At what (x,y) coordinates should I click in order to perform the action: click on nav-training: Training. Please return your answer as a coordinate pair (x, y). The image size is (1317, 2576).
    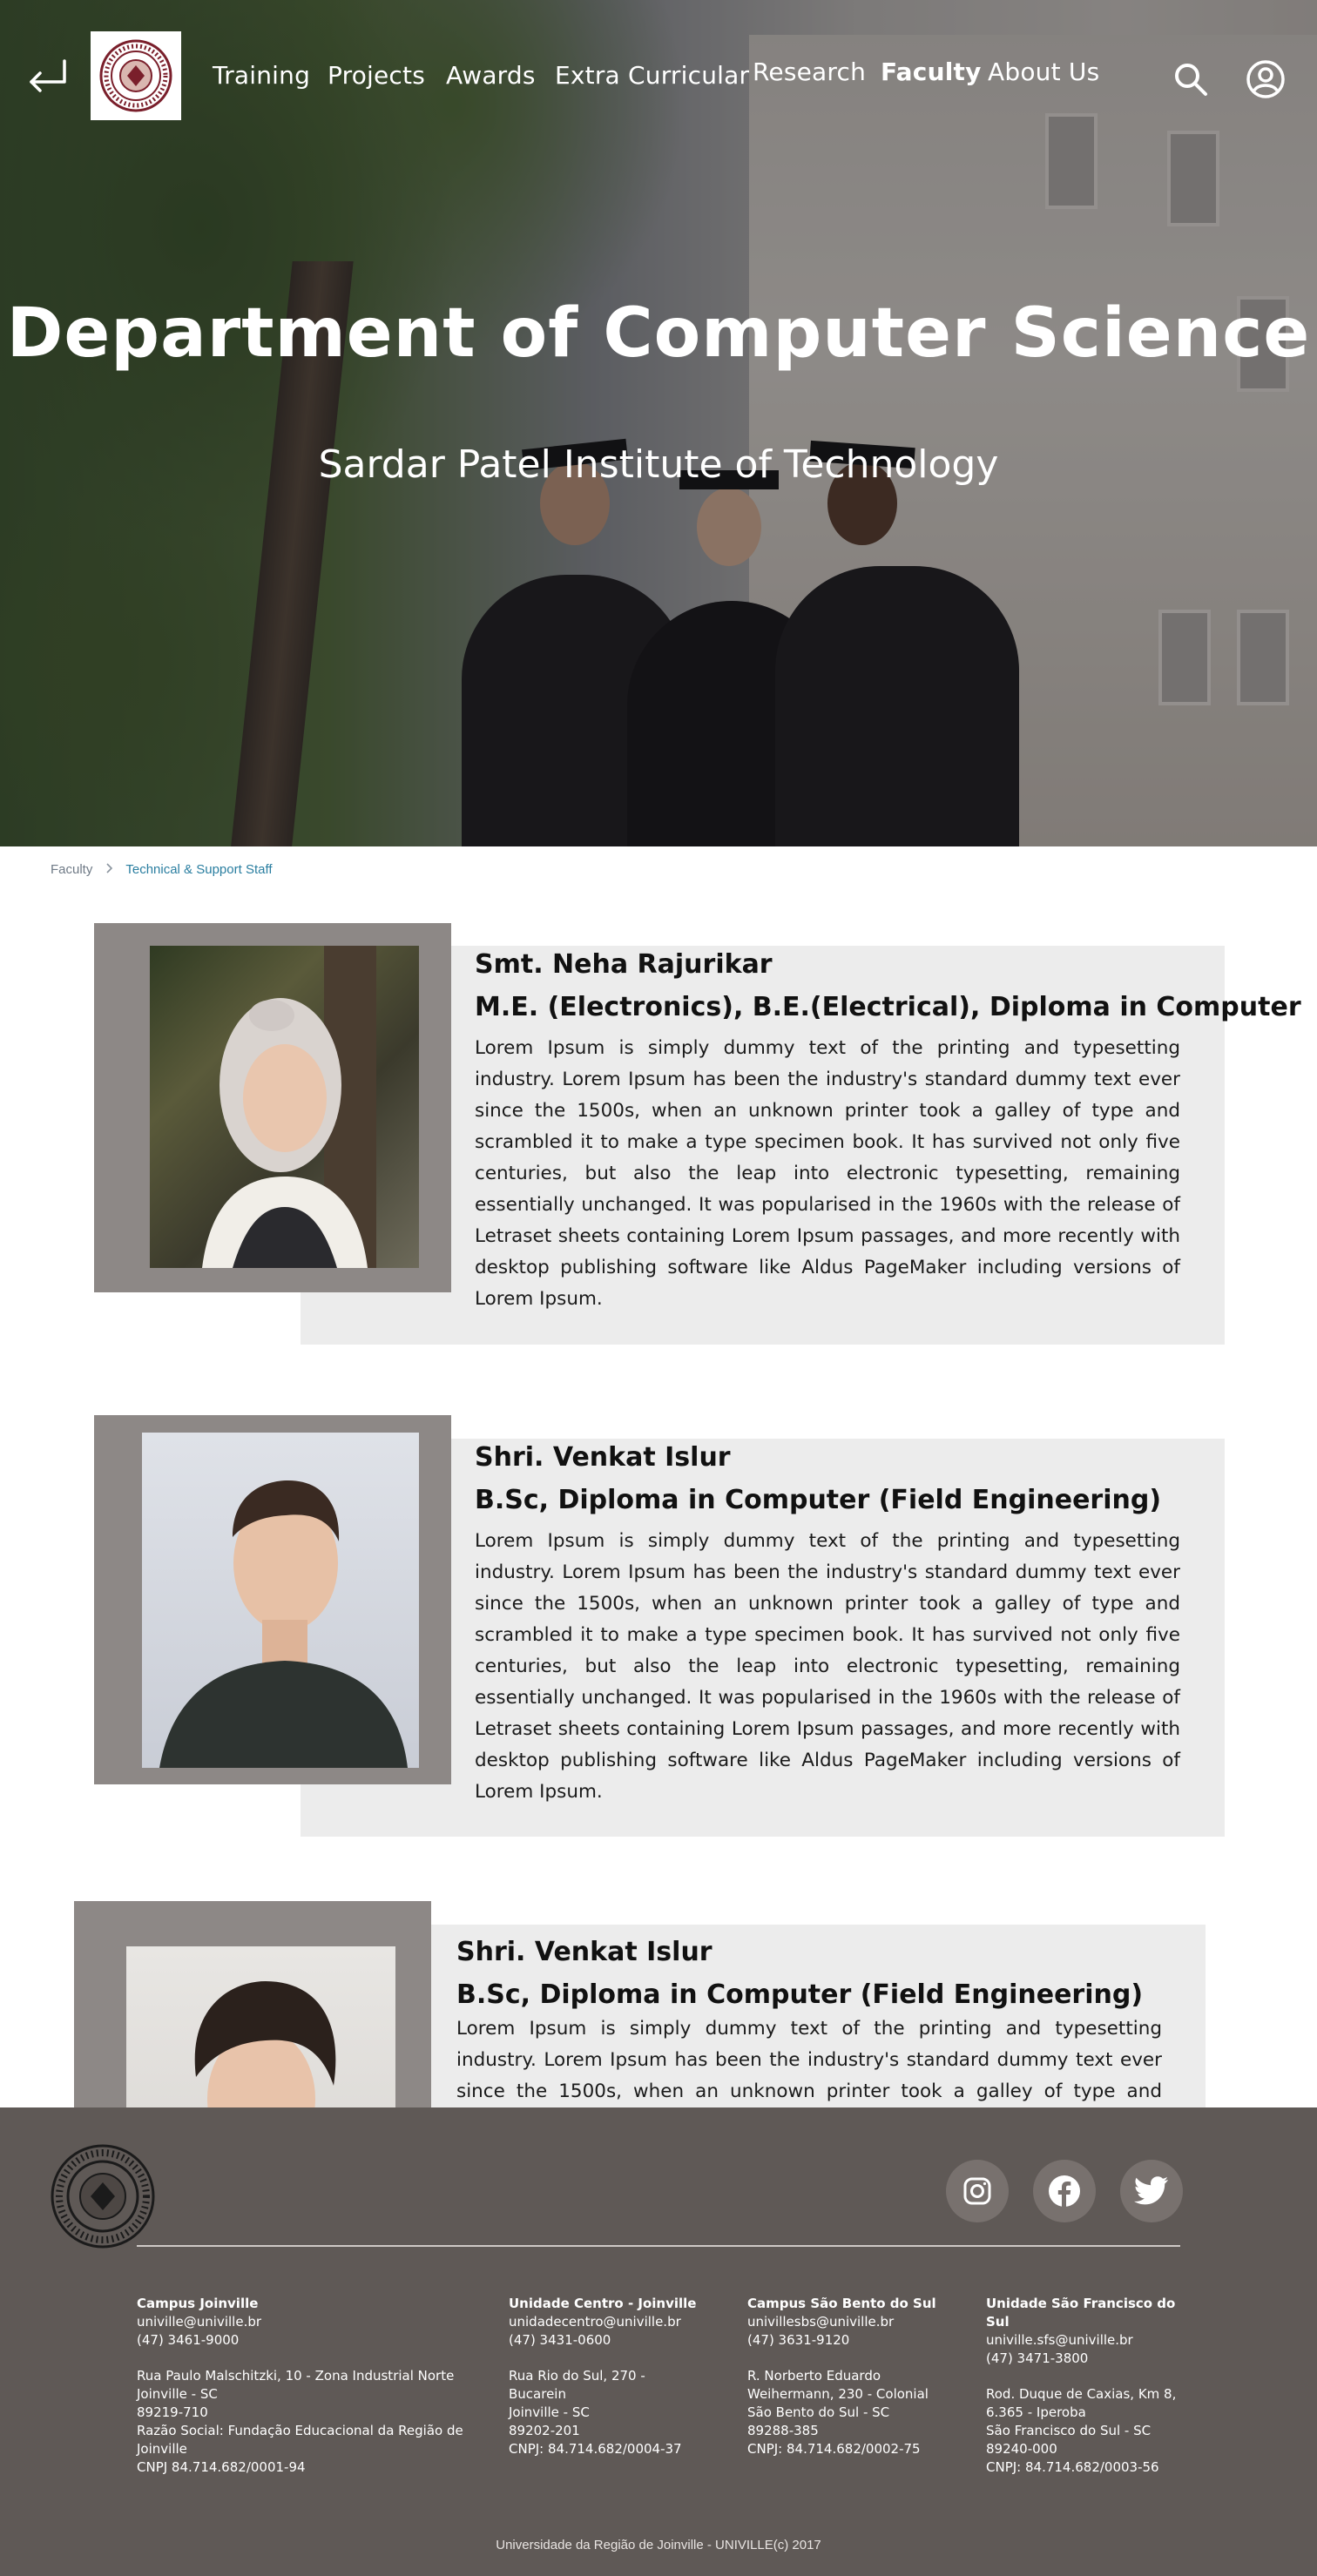
    Looking at the image, I should click on (261, 75).